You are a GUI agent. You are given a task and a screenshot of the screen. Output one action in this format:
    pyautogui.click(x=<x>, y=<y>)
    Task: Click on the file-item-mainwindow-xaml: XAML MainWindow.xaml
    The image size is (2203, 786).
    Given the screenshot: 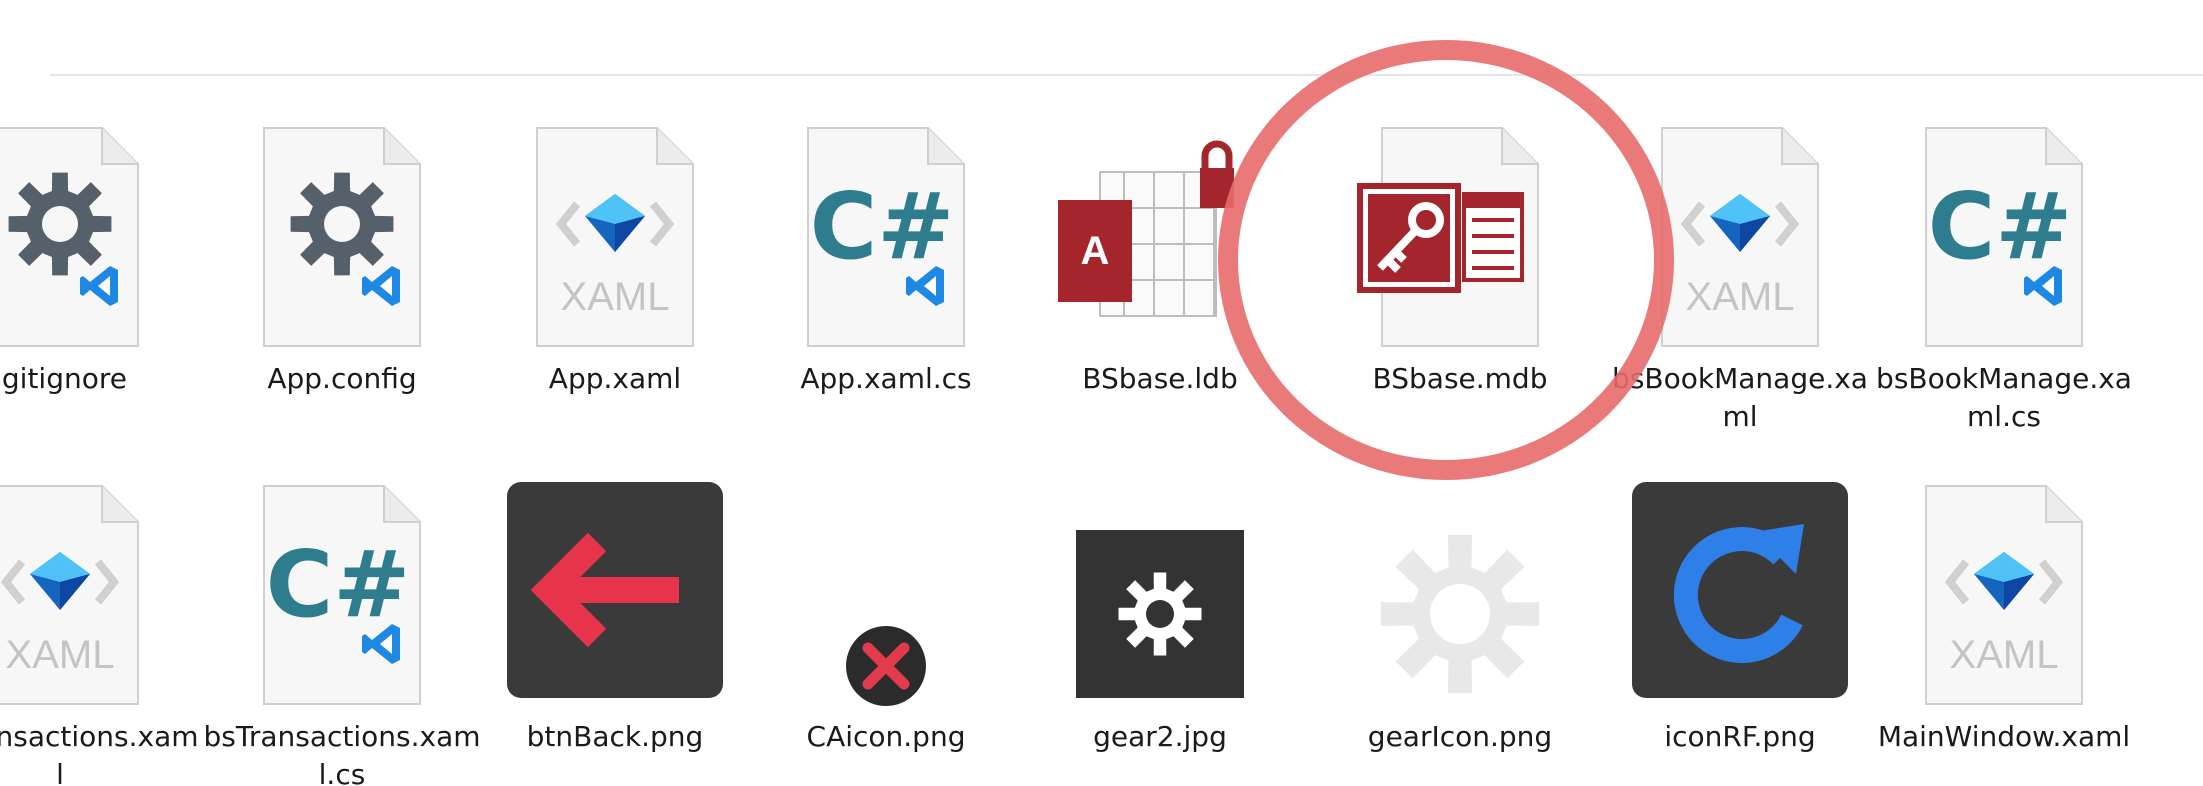 What is the action you would take?
    pyautogui.click(x=2004, y=625)
    